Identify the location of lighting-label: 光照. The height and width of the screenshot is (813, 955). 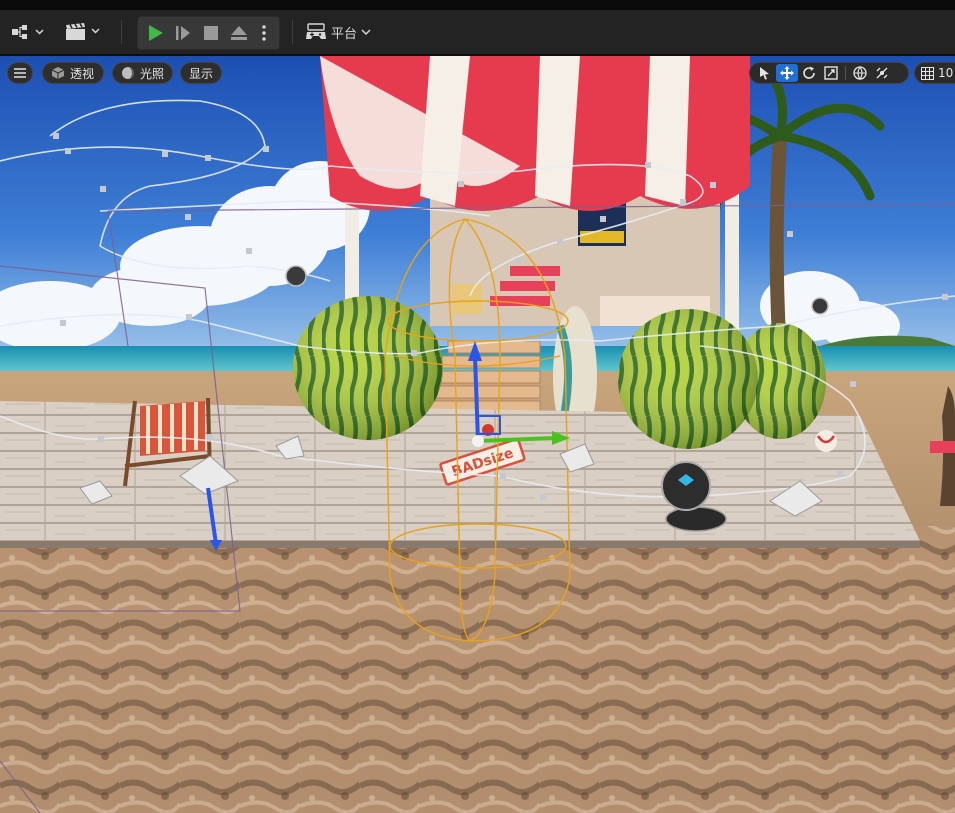
(152, 73).